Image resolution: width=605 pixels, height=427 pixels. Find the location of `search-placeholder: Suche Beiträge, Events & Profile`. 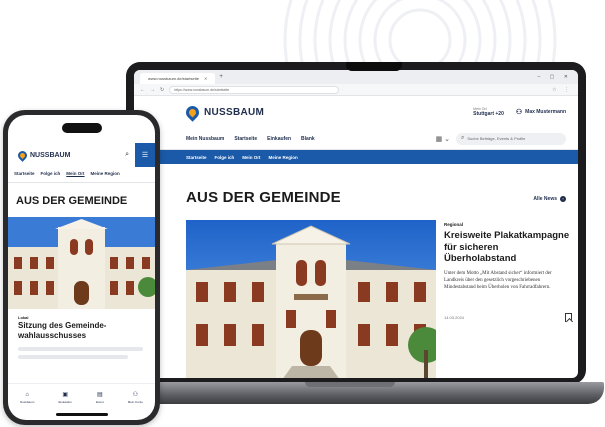

search-placeholder: Suche Beiträge, Events & Profile is located at coordinates (496, 138).